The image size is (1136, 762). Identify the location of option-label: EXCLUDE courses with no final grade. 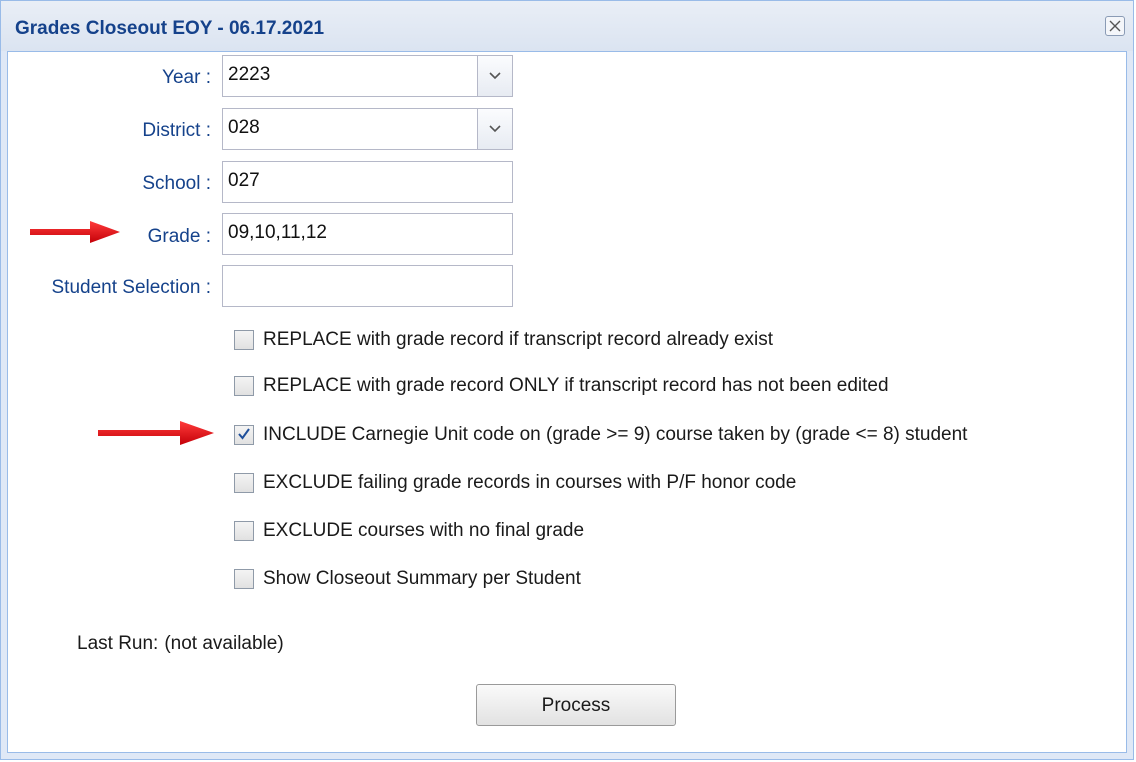
(424, 530).